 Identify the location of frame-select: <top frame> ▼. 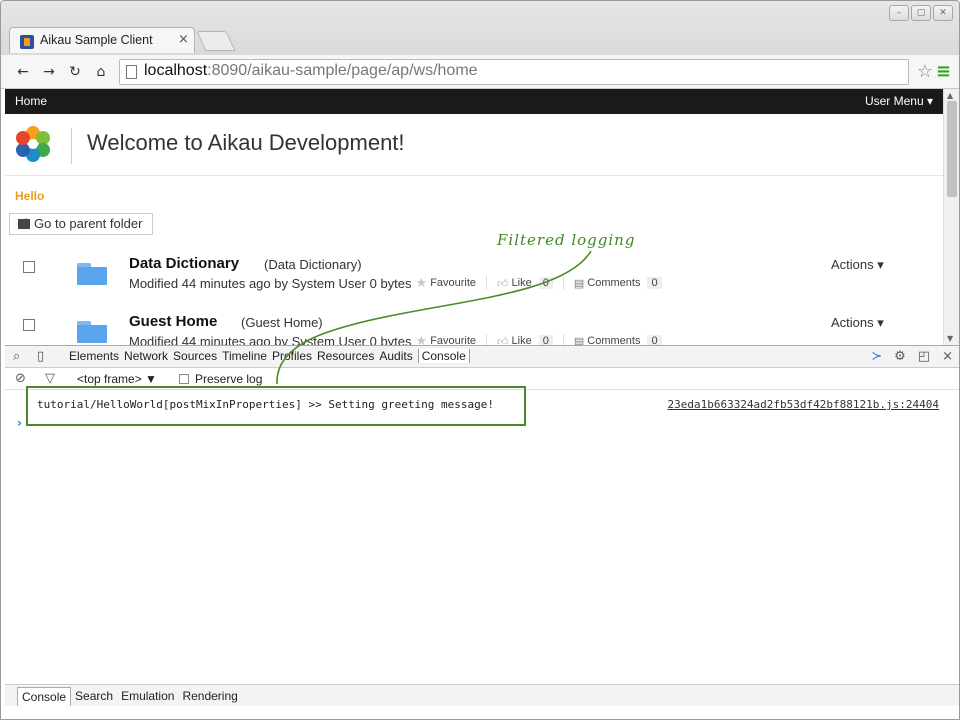
(117, 379).